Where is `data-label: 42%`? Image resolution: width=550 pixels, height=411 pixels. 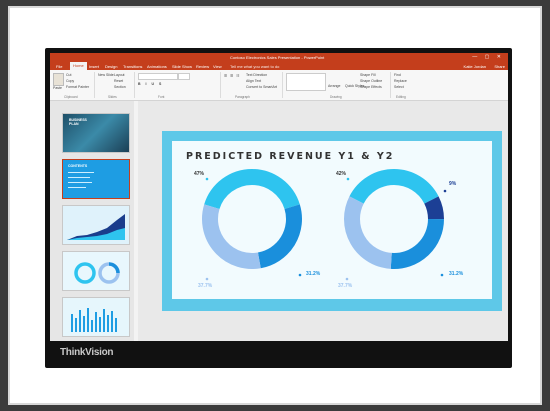 data-label: 42% is located at coordinates (341, 174).